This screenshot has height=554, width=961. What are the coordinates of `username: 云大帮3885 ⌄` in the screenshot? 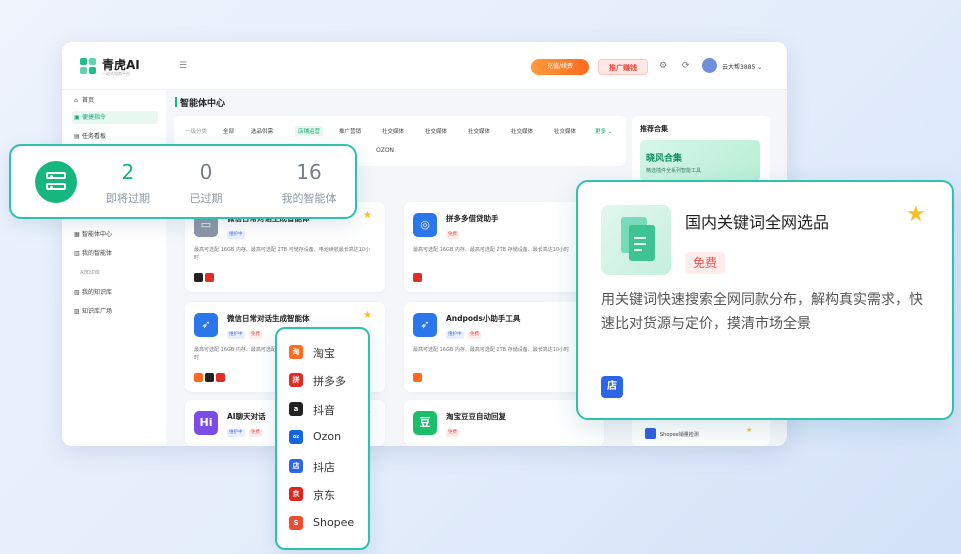 It's located at (742, 66).